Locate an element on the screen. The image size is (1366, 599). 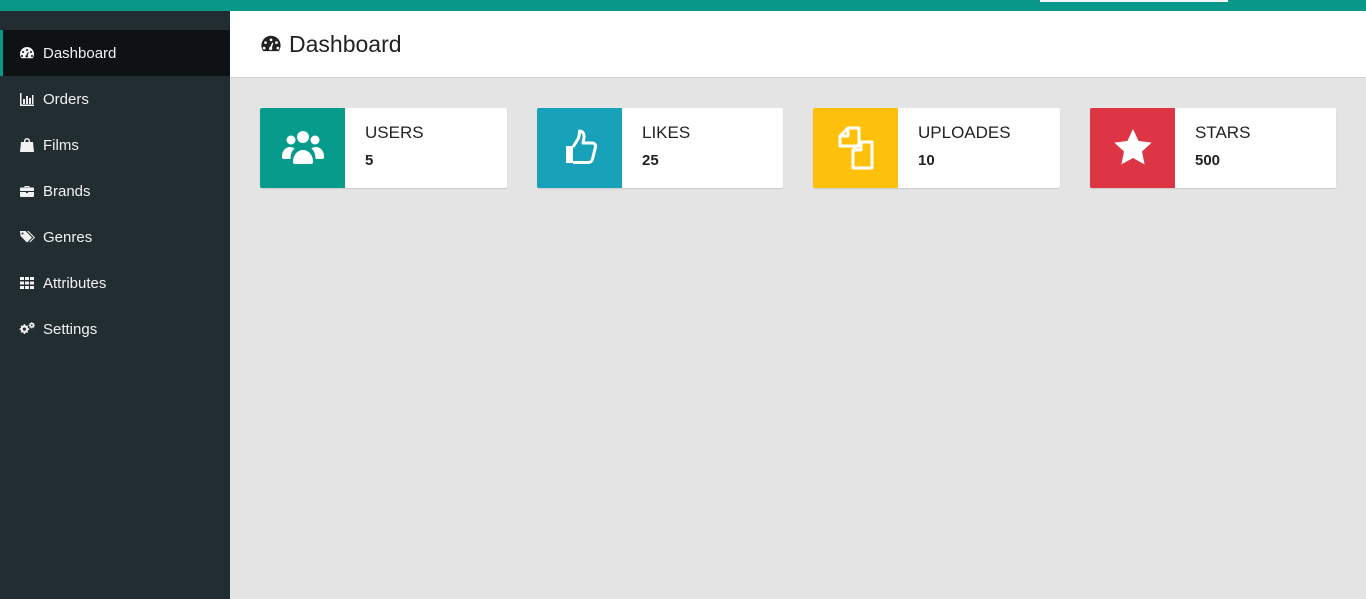
cogs-icon is located at coordinates (26, 329).